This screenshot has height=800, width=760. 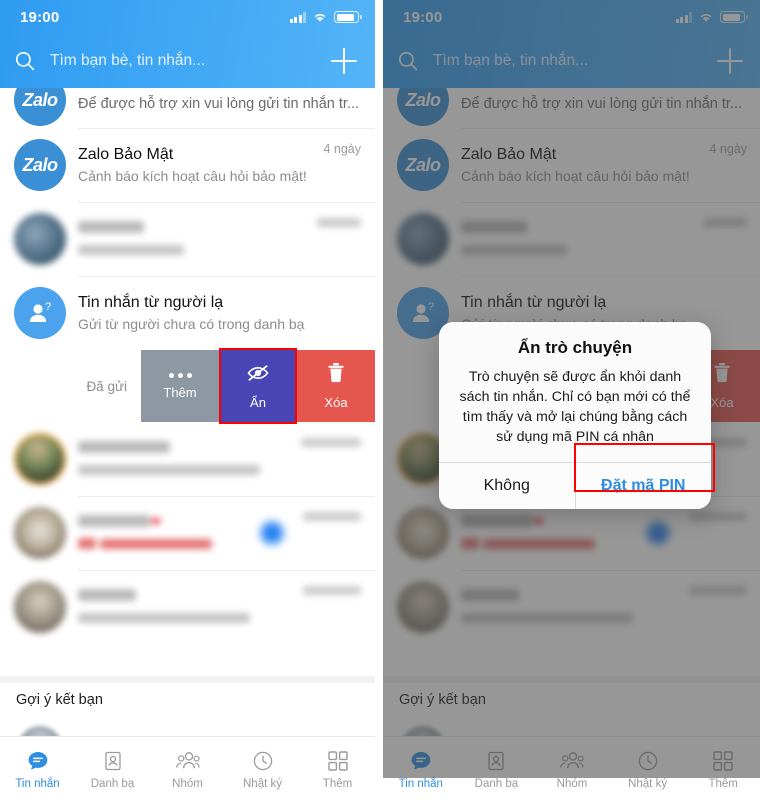 I want to click on friend-suggestion-section: Gợi ý kết bạn, so click(x=187, y=723).